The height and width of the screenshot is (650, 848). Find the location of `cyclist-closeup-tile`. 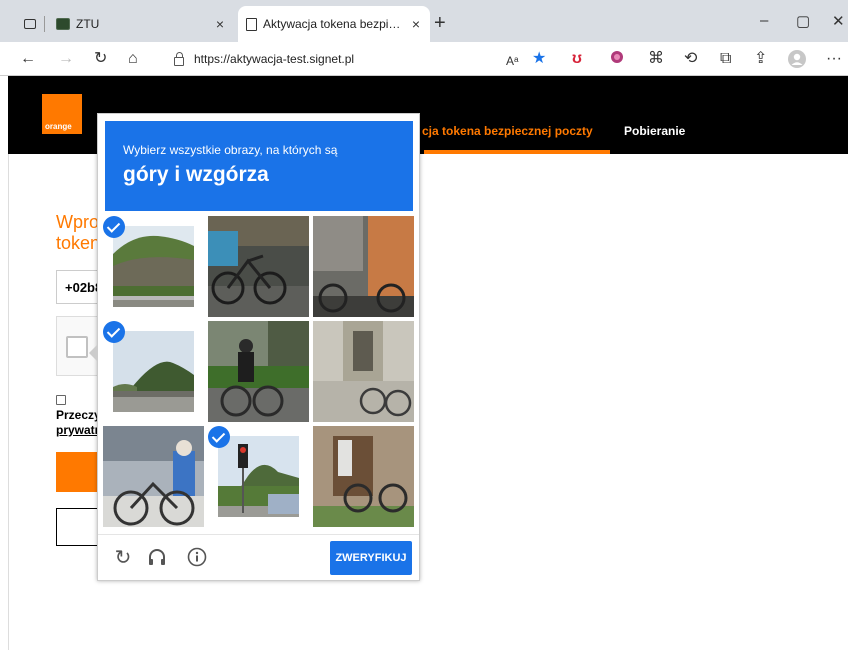

cyclist-closeup-tile is located at coordinates (153, 476).